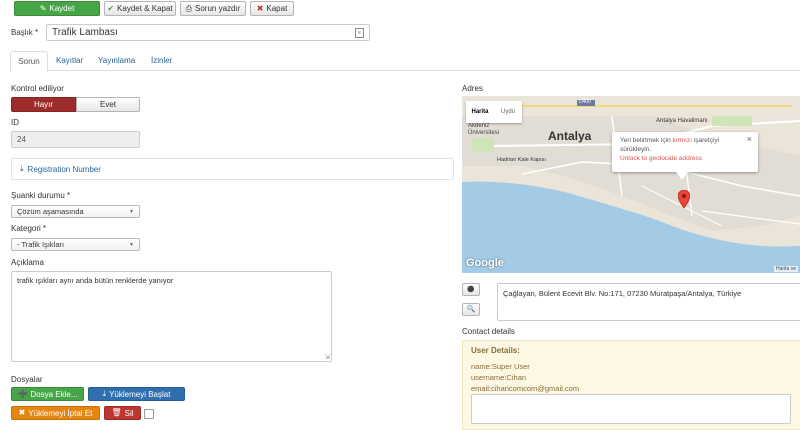 The width and height of the screenshot is (800, 430). What do you see at coordinates (55, 413) in the screenshot?
I see `cancel-upload-button: ✖ Yüklemeyi İptal Et` at bounding box center [55, 413].